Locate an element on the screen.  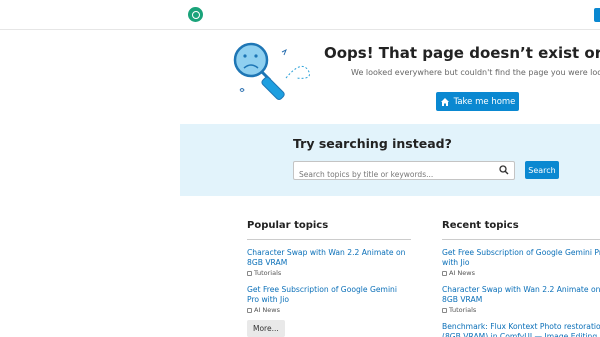
search-box is located at coordinates (404, 172).